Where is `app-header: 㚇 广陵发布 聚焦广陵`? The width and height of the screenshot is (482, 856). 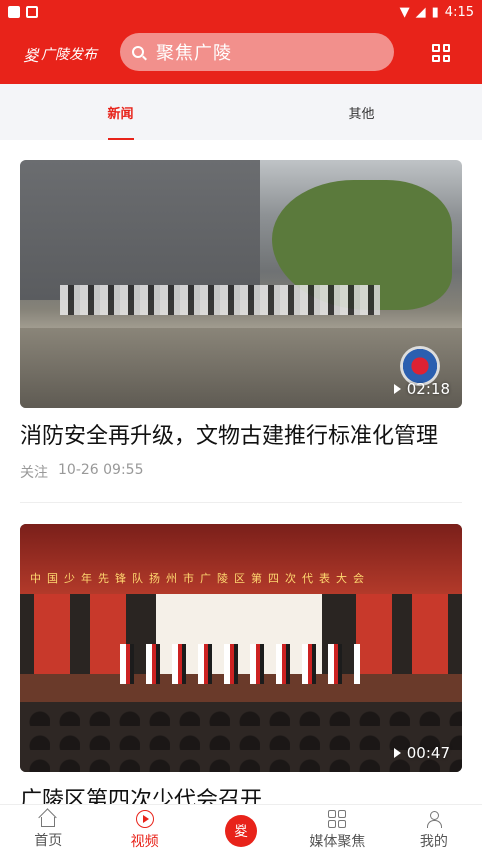
app-header: 㚇 广陵发布 聚焦广陵 is located at coordinates (241, 54).